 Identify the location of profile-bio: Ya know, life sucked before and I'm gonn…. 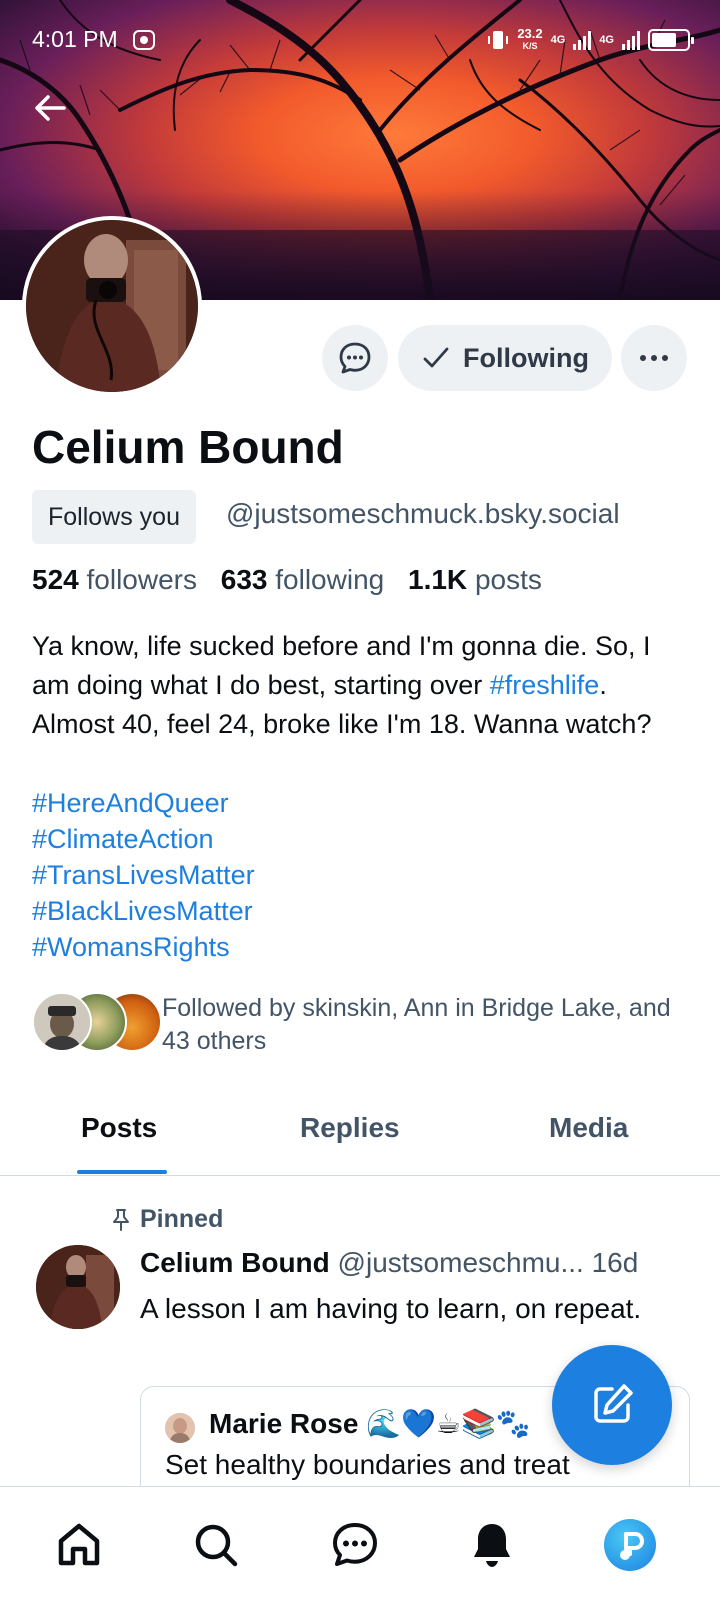
(360, 685).